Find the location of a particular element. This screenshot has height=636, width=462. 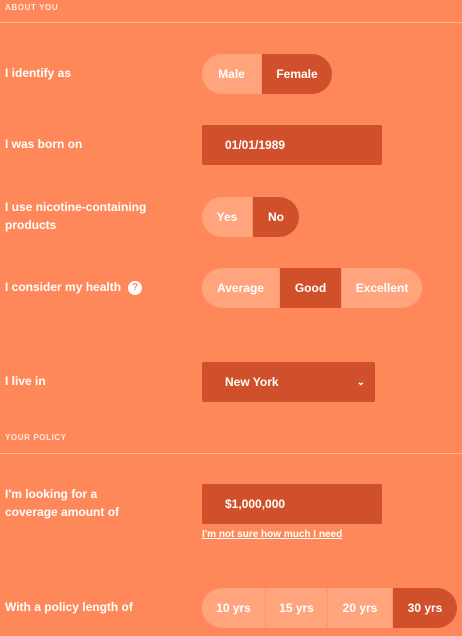

health-segmented-control: Average Good Excellent is located at coordinates (312, 288).